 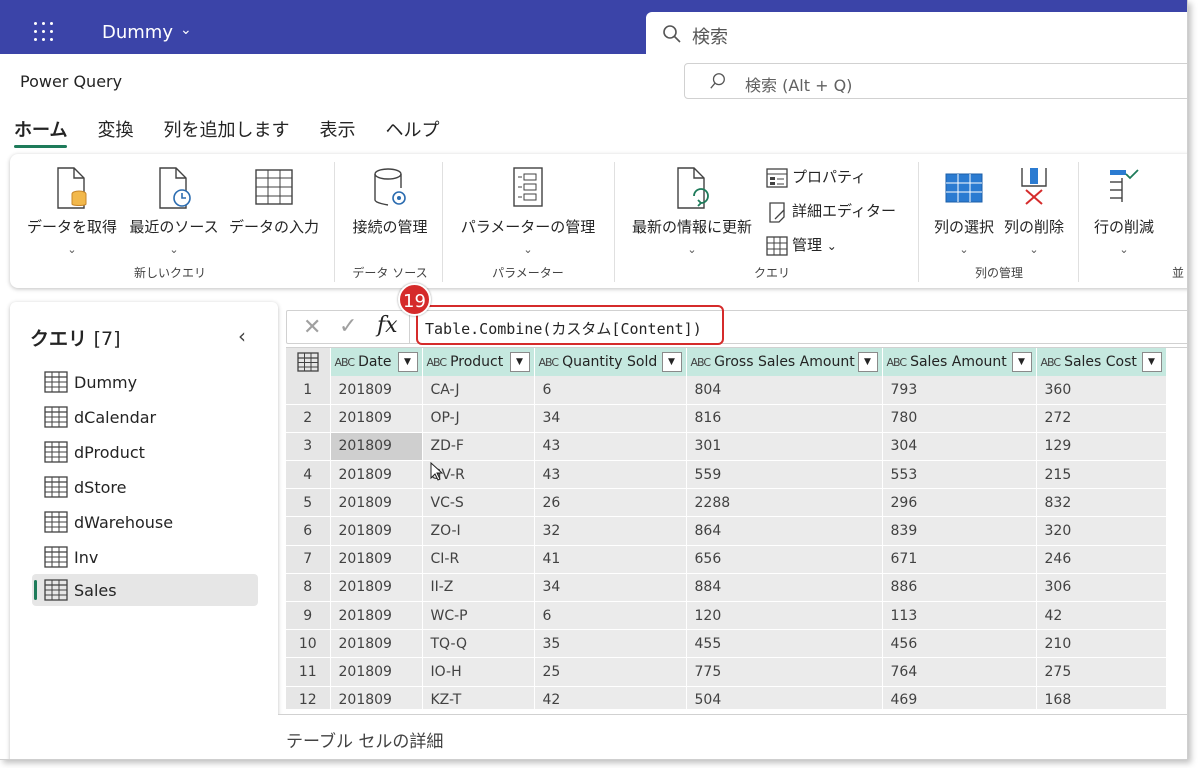 I want to click on table-row: 6 201809 ZO-I 32 864 839 320, so click(x=726, y=531).